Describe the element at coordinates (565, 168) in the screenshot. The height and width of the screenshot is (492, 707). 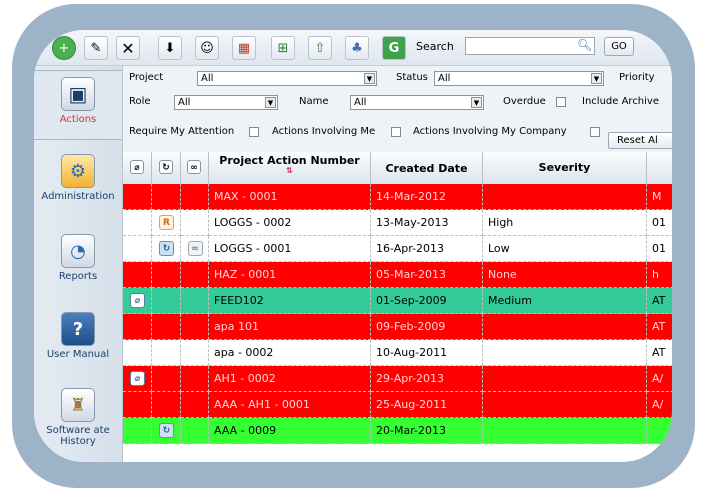
I see `header-severity: Severity` at that location.